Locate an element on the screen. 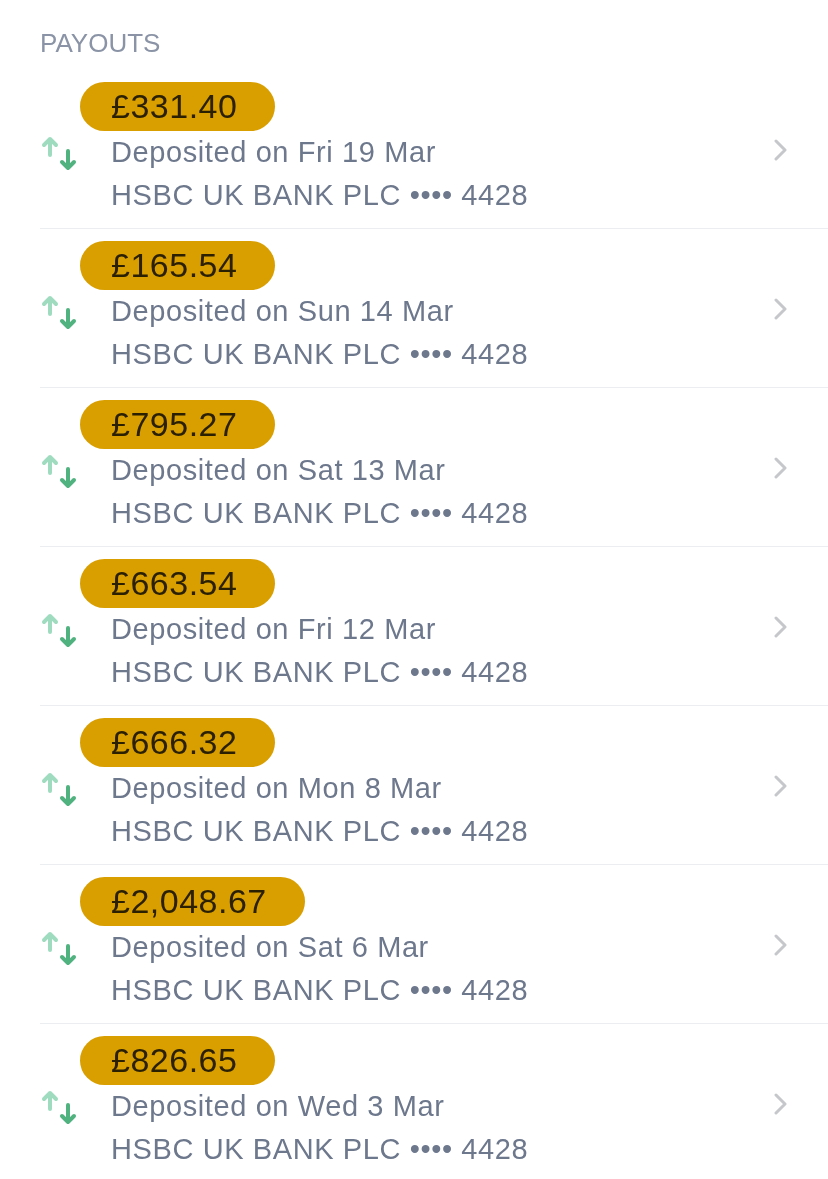  payout-amount: £165.54 is located at coordinates (178, 265).